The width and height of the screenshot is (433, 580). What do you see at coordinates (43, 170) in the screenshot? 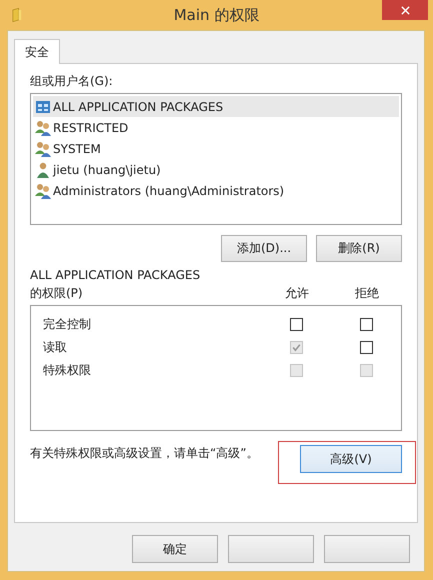
I see `user-icon` at bounding box center [43, 170].